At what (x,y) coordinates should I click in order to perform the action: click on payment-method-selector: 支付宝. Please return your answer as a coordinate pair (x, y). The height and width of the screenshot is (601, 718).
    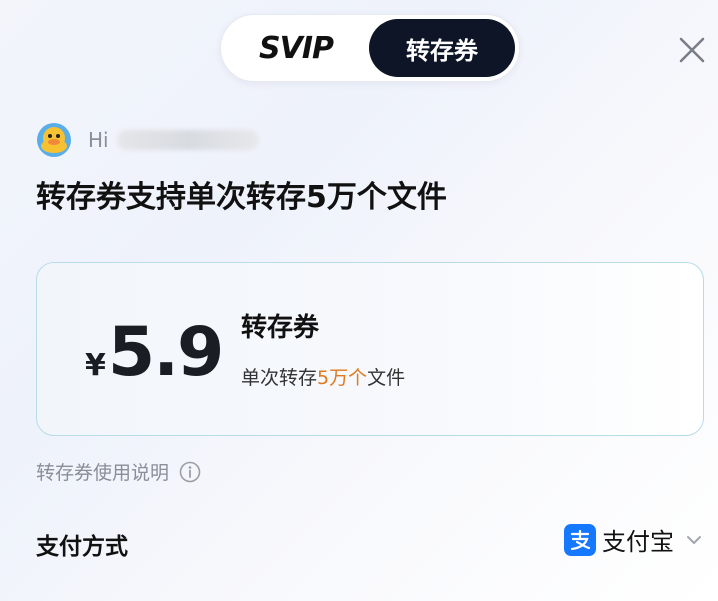
    Looking at the image, I should click on (634, 539).